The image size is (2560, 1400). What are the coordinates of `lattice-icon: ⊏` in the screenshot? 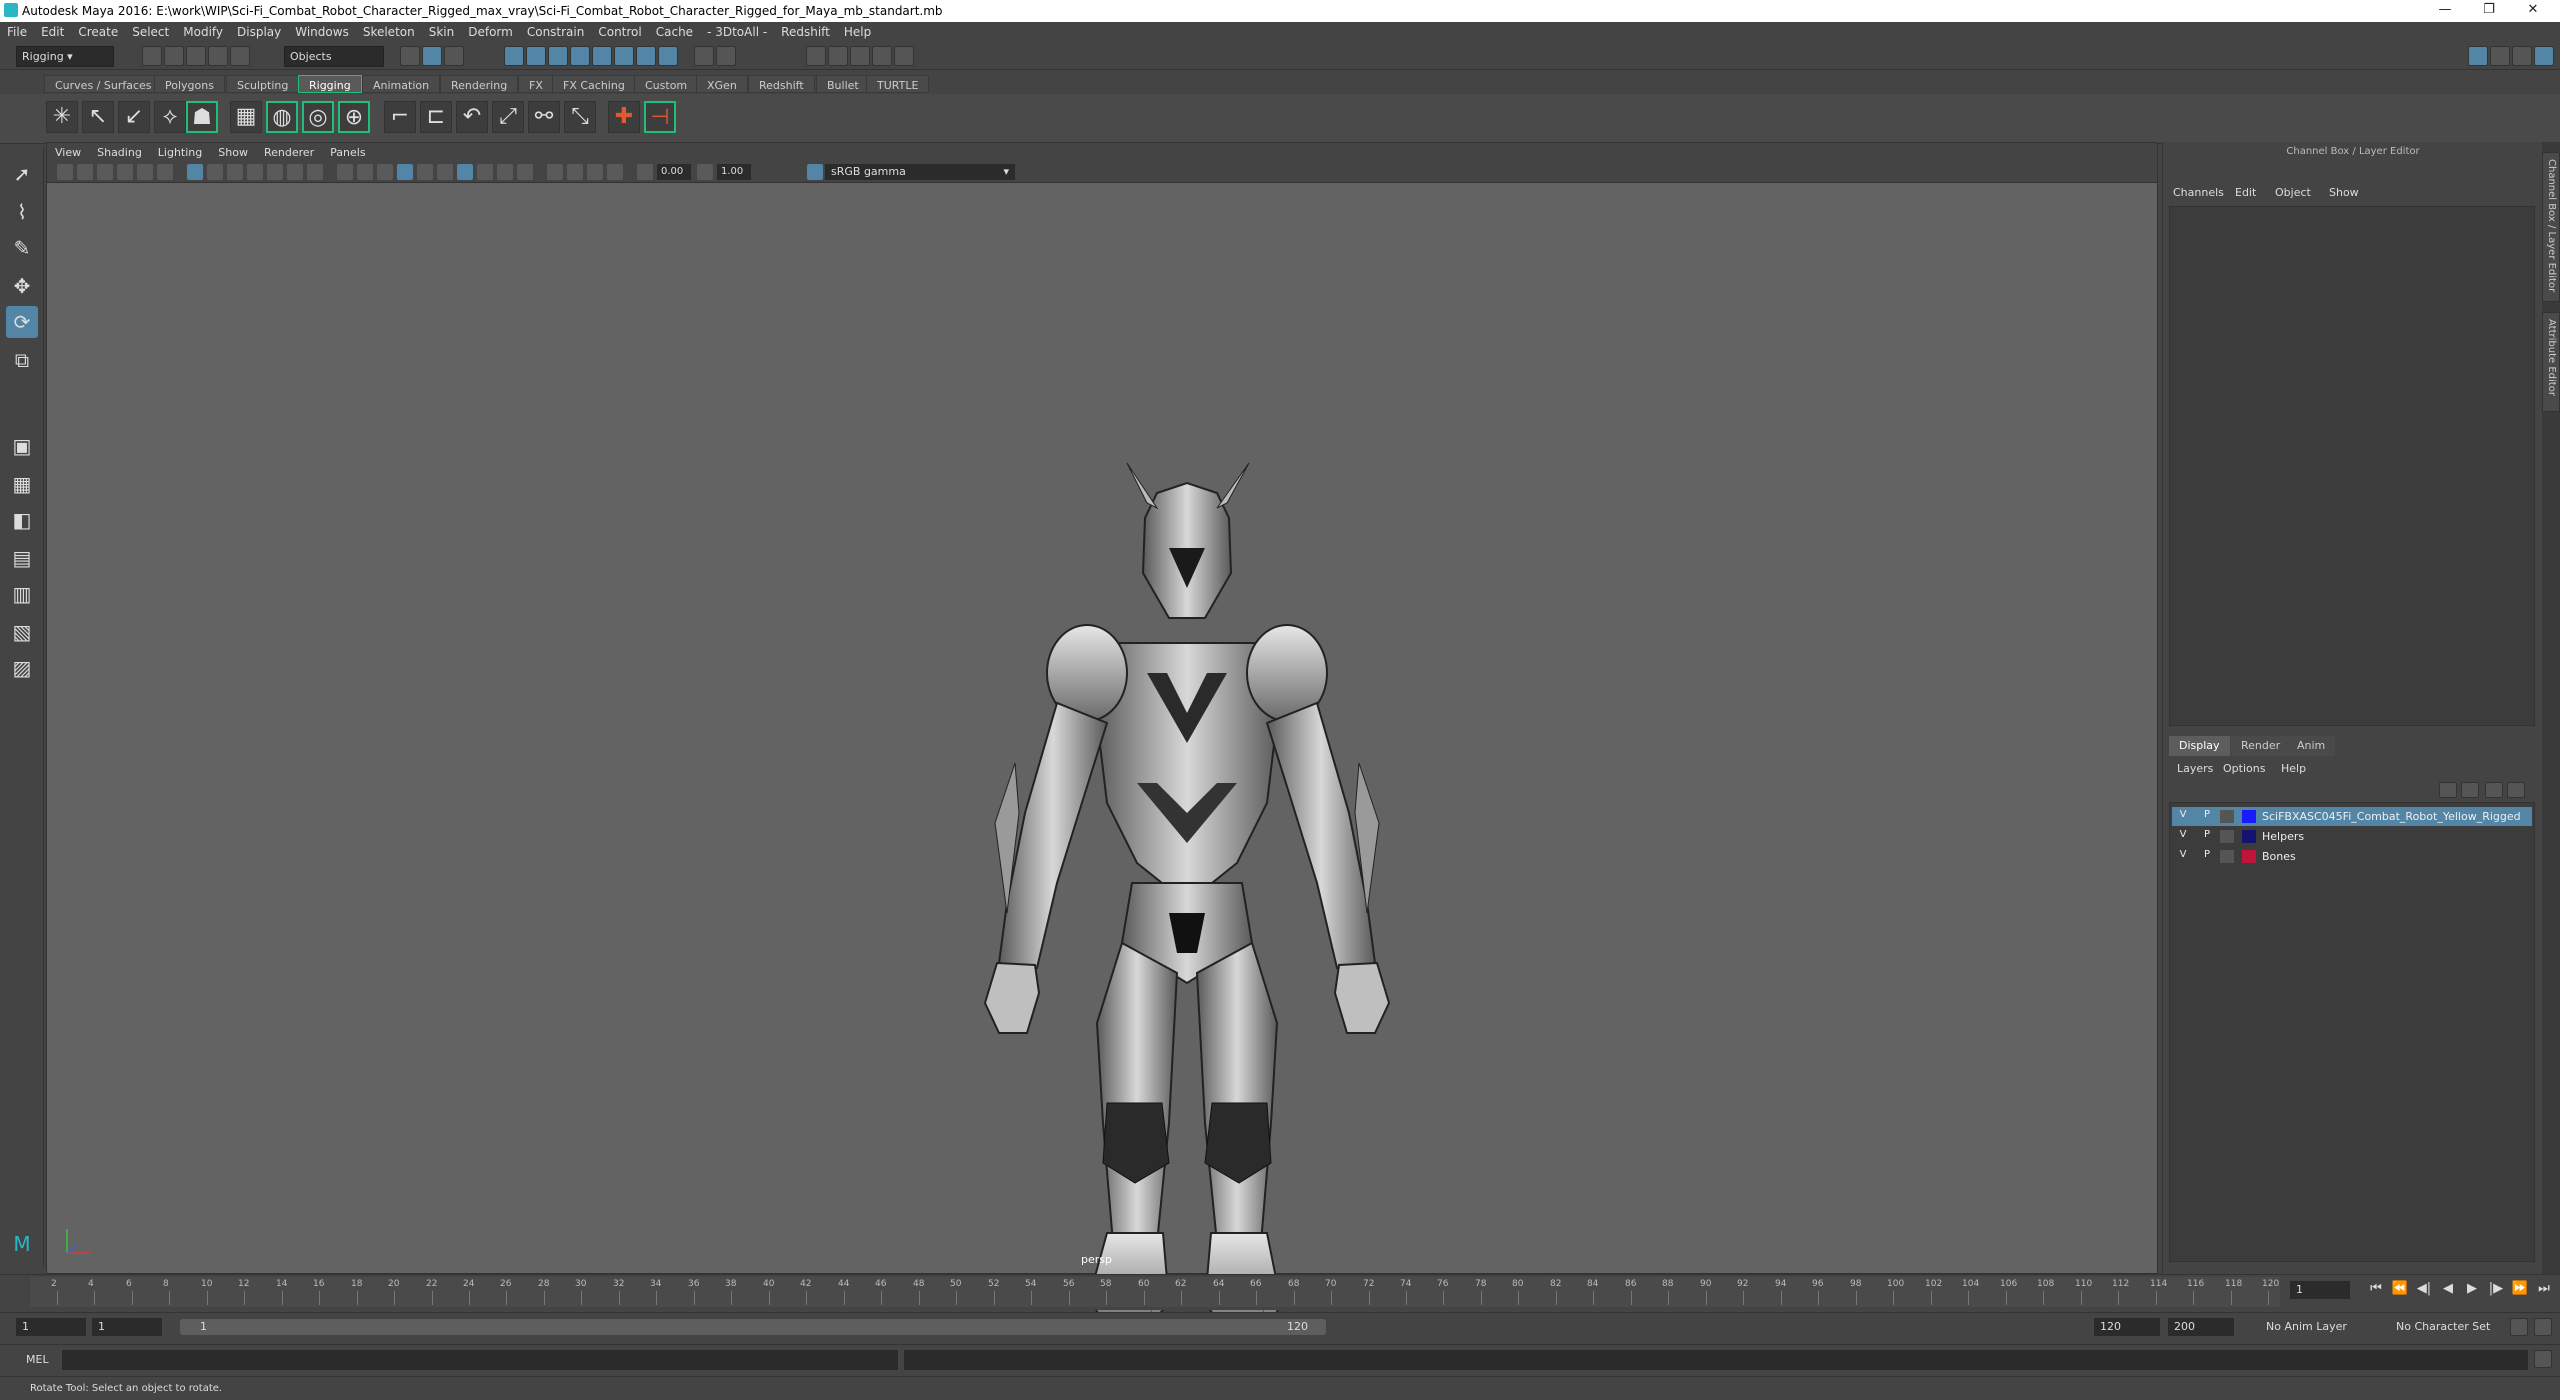 It's located at (436, 117).